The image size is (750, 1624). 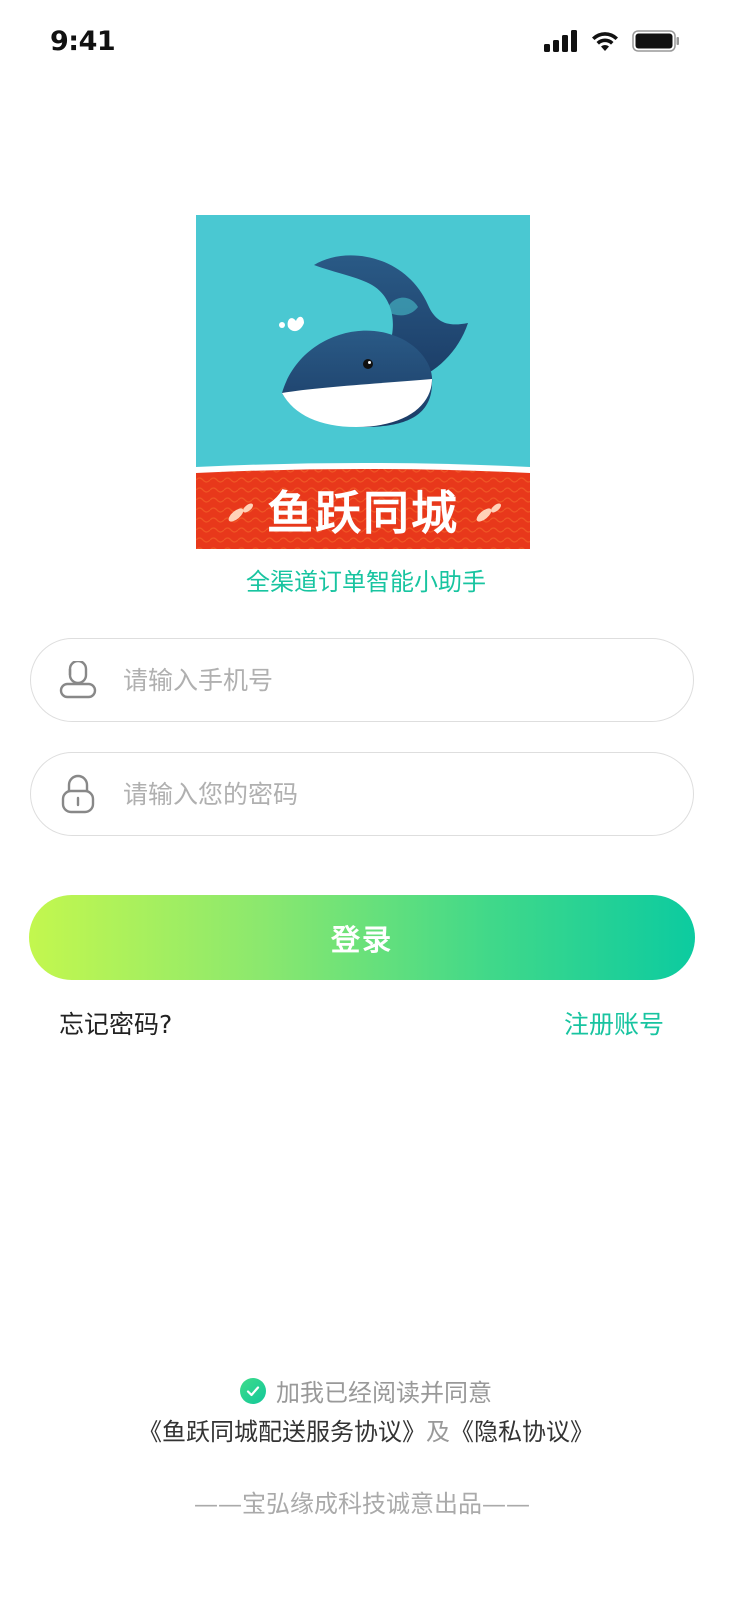 What do you see at coordinates (407, 680) in the screenshot?
I see `phone-input` at bounding box center [407, 680].